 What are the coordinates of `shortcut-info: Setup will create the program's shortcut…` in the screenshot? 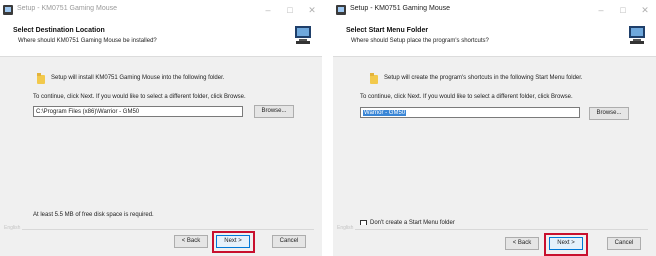 It's located at (483, 78).